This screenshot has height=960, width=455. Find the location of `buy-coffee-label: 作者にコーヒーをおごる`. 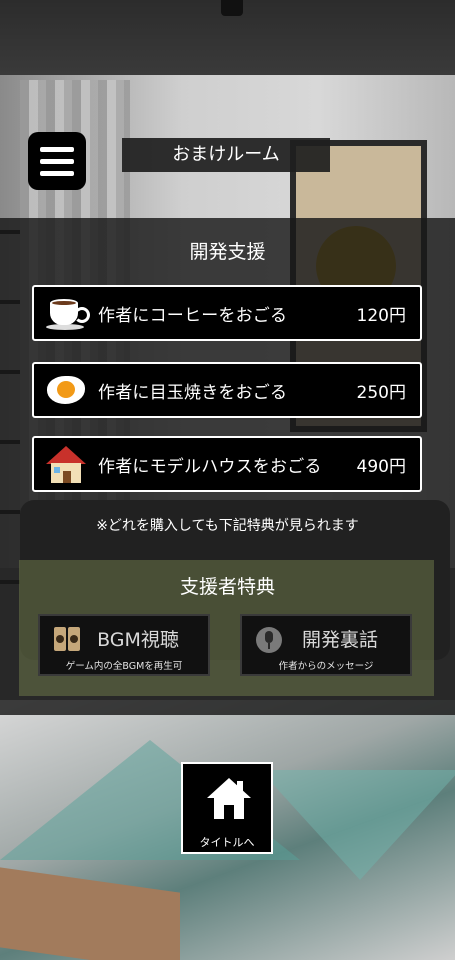

buy-coffee-label: 作者にコーヒーをおごる is located at coordinates (193, 315).